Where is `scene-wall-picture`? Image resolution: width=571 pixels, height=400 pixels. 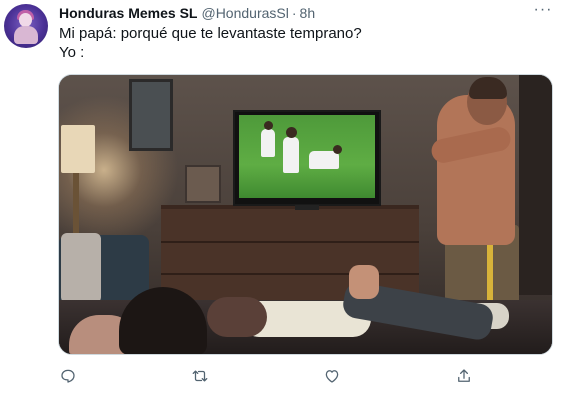 scene-wall-picture is located at coordinates (151, 115).